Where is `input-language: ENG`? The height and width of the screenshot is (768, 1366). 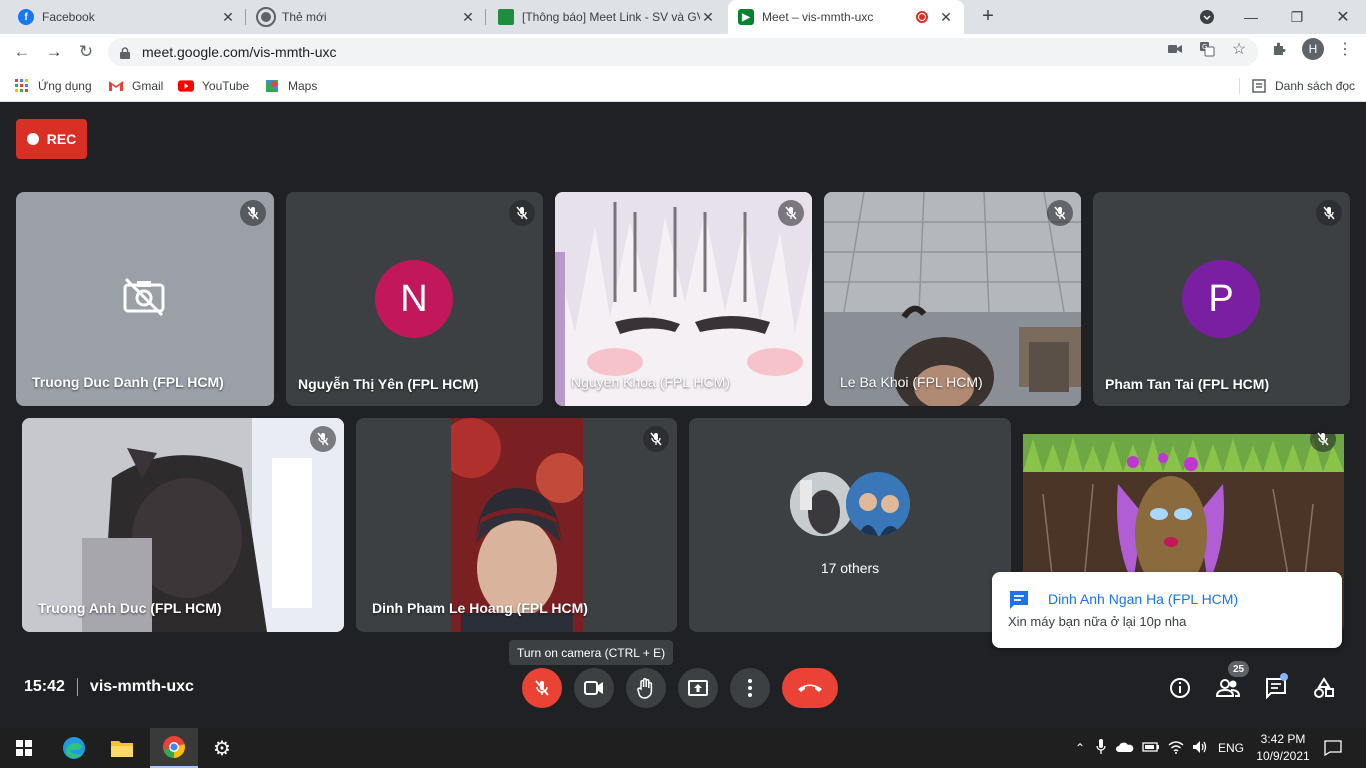
input-language: ENG is located at coordinates (1231, 748).